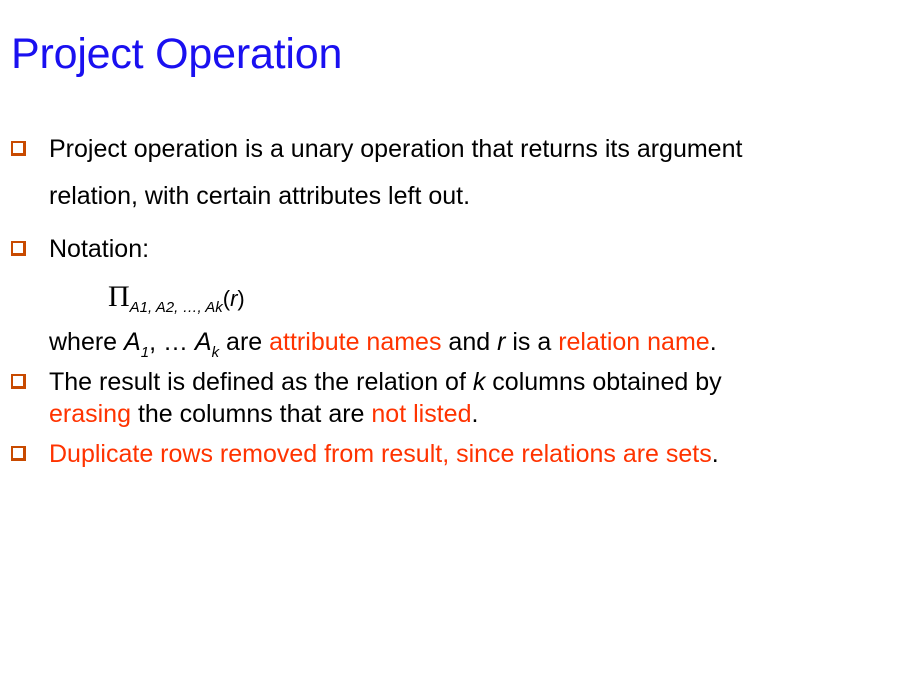  Describe the element at coordinates (145, 352) in the screenshot. I see `attr-subscript-1: 1` at that location.